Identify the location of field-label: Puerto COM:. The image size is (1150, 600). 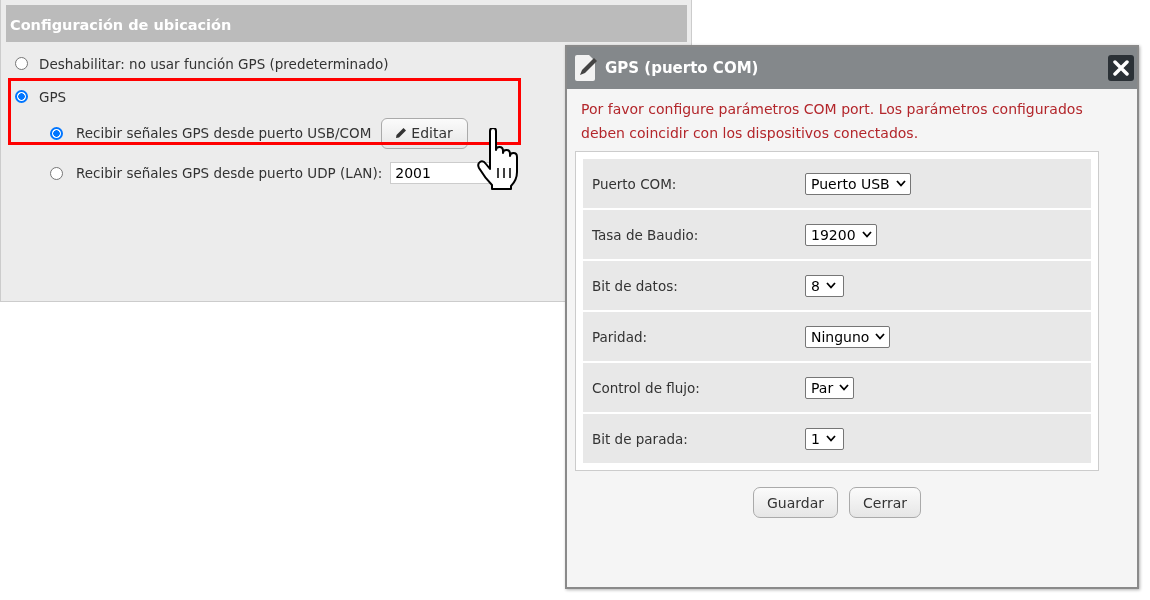
(635, 183).